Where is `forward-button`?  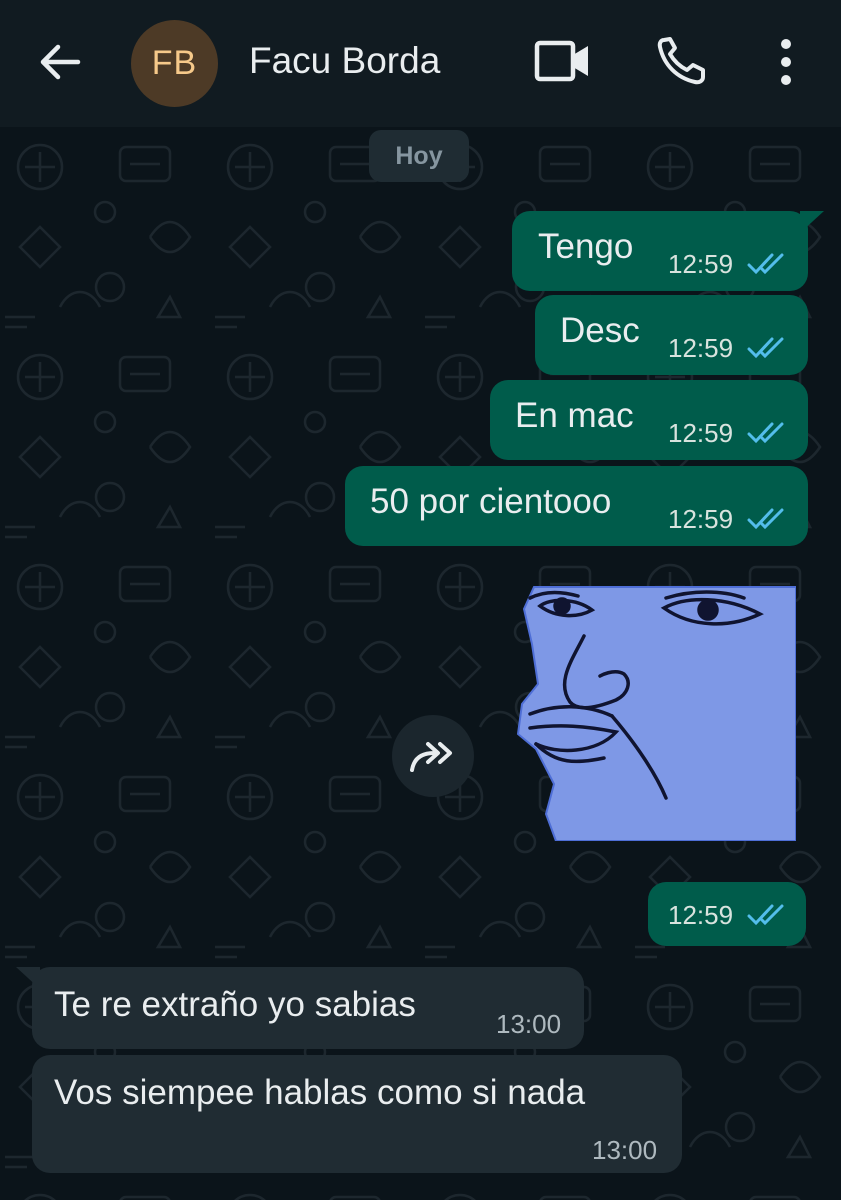
forward-button is located at coordinates (433, 756).